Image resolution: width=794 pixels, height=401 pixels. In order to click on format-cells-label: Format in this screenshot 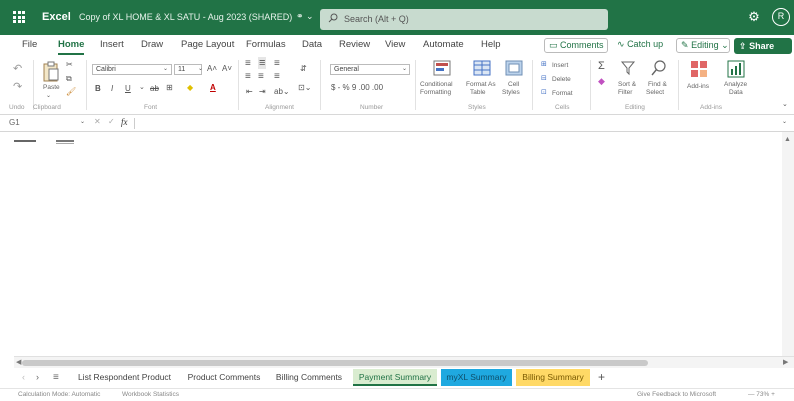, I will do `click(562, 94)`.